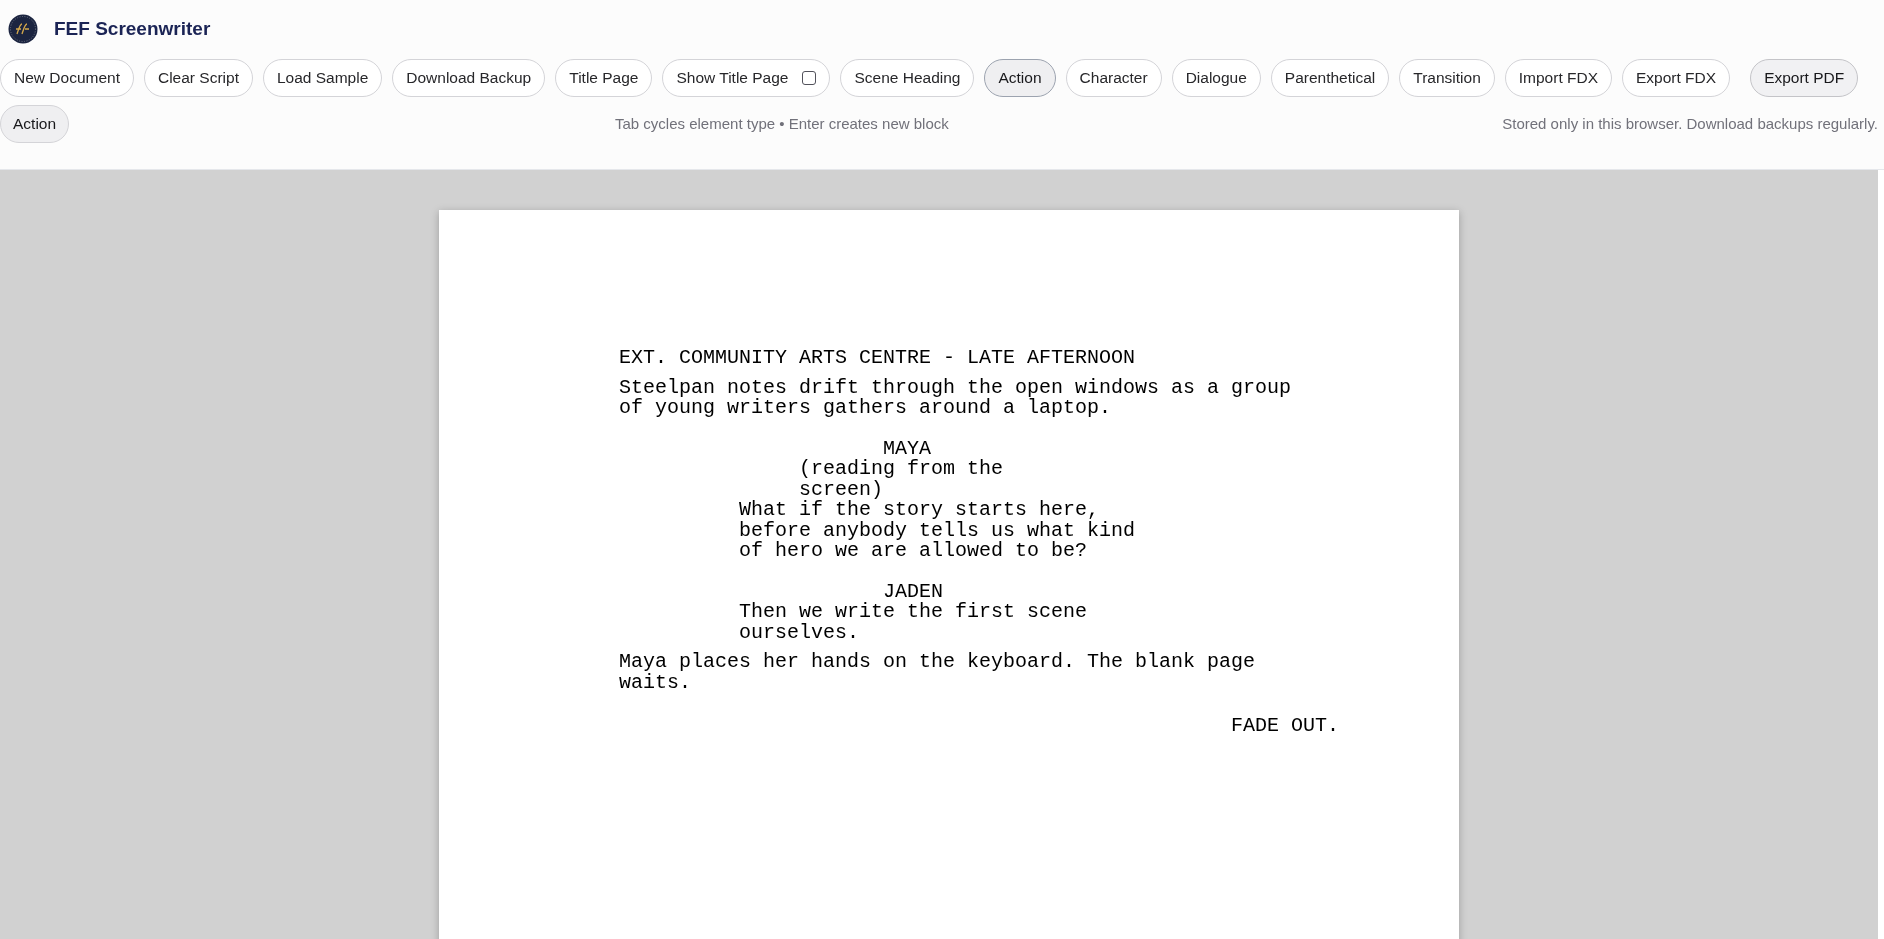 Image resolution: width=1884 pixels, height=939 pixels. Describe the element at coordinates (1690, 123) in the screenshot. I see `storage-notice: Stored only in this browser. Download backups regularly.` at that location.